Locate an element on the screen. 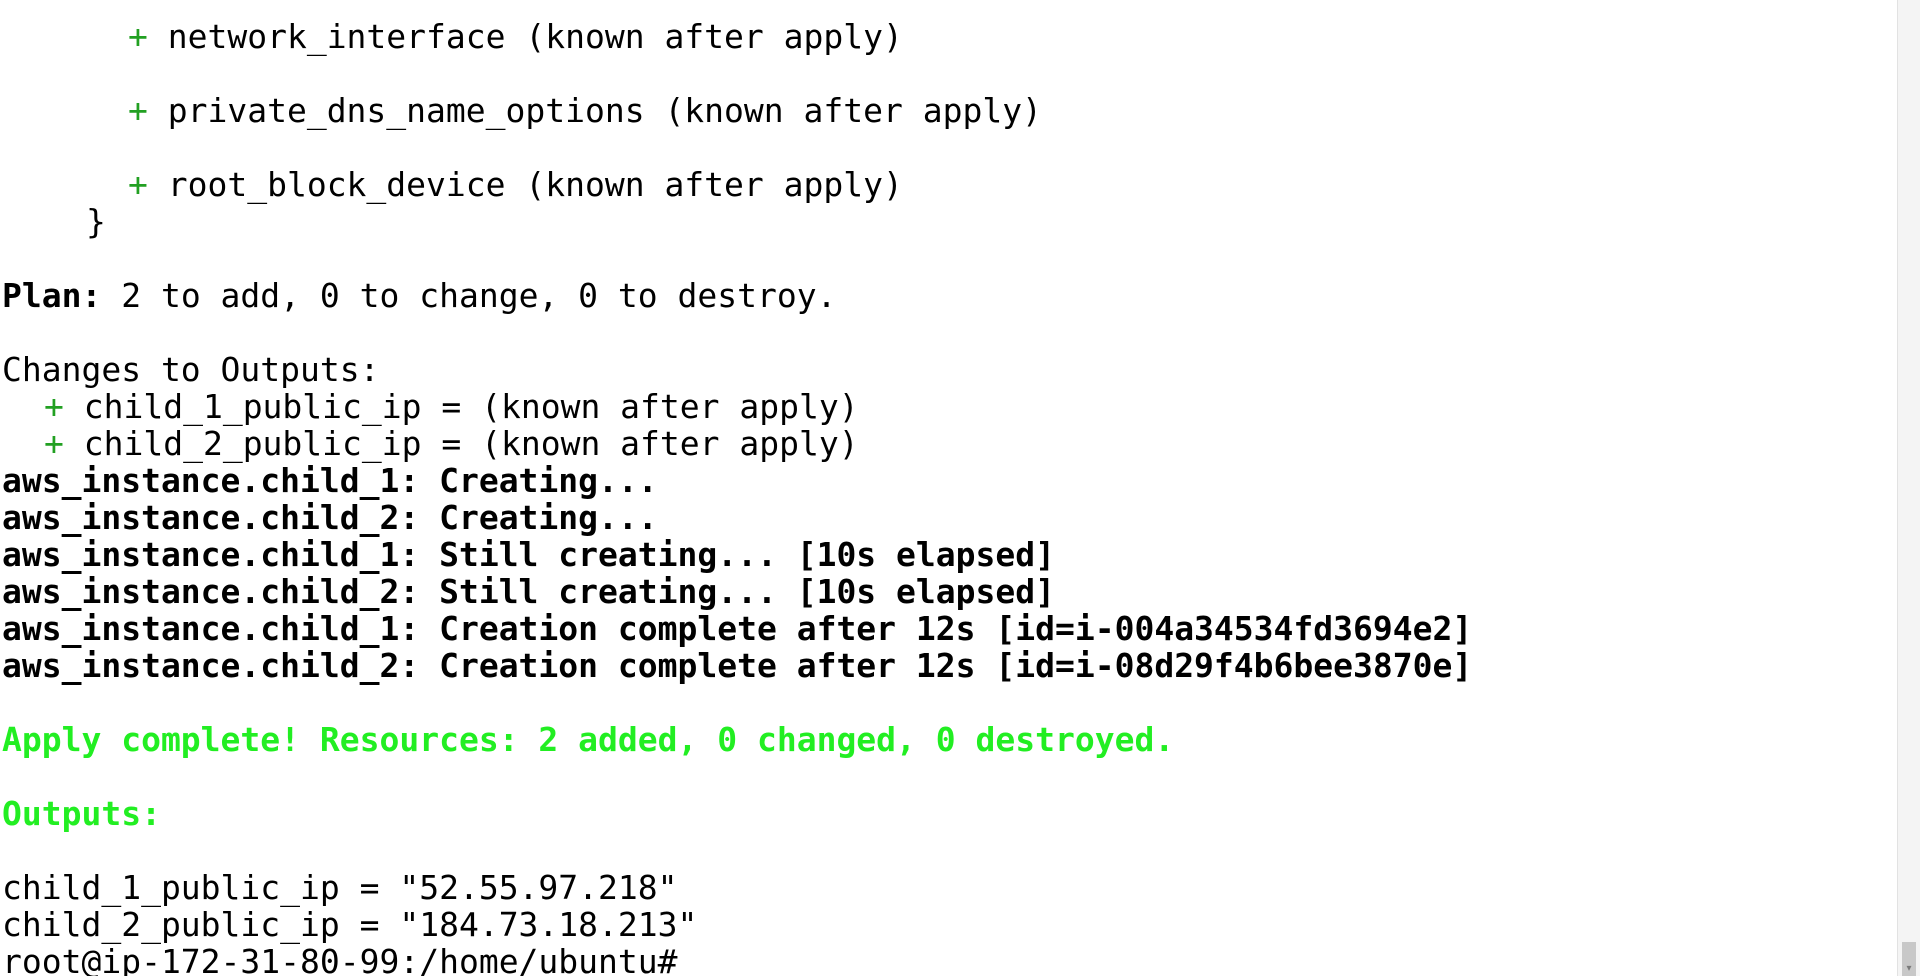 This screenshot has height=976, width=1920. plan-text: 2 to add, 0 to change, 0 to destroy. is located at coordinates (469, 295).